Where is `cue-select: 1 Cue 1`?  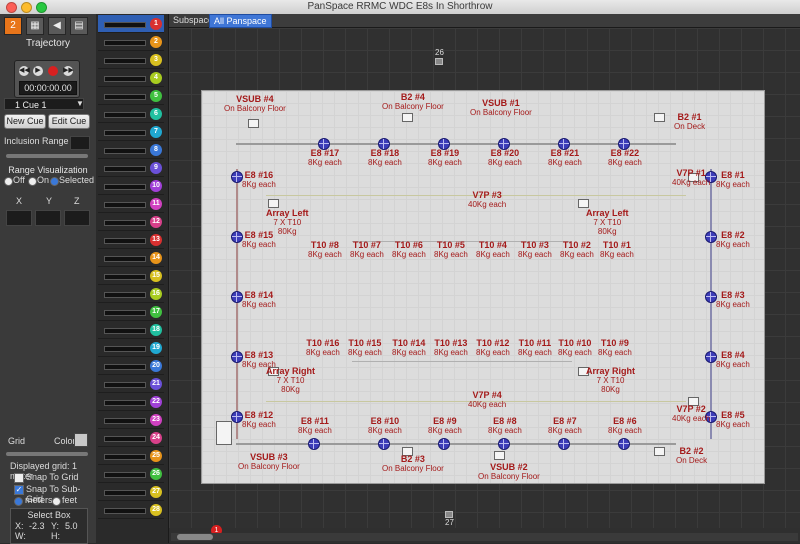
cue-select: 1 Cue 1 is located at coordinates (44, 104).